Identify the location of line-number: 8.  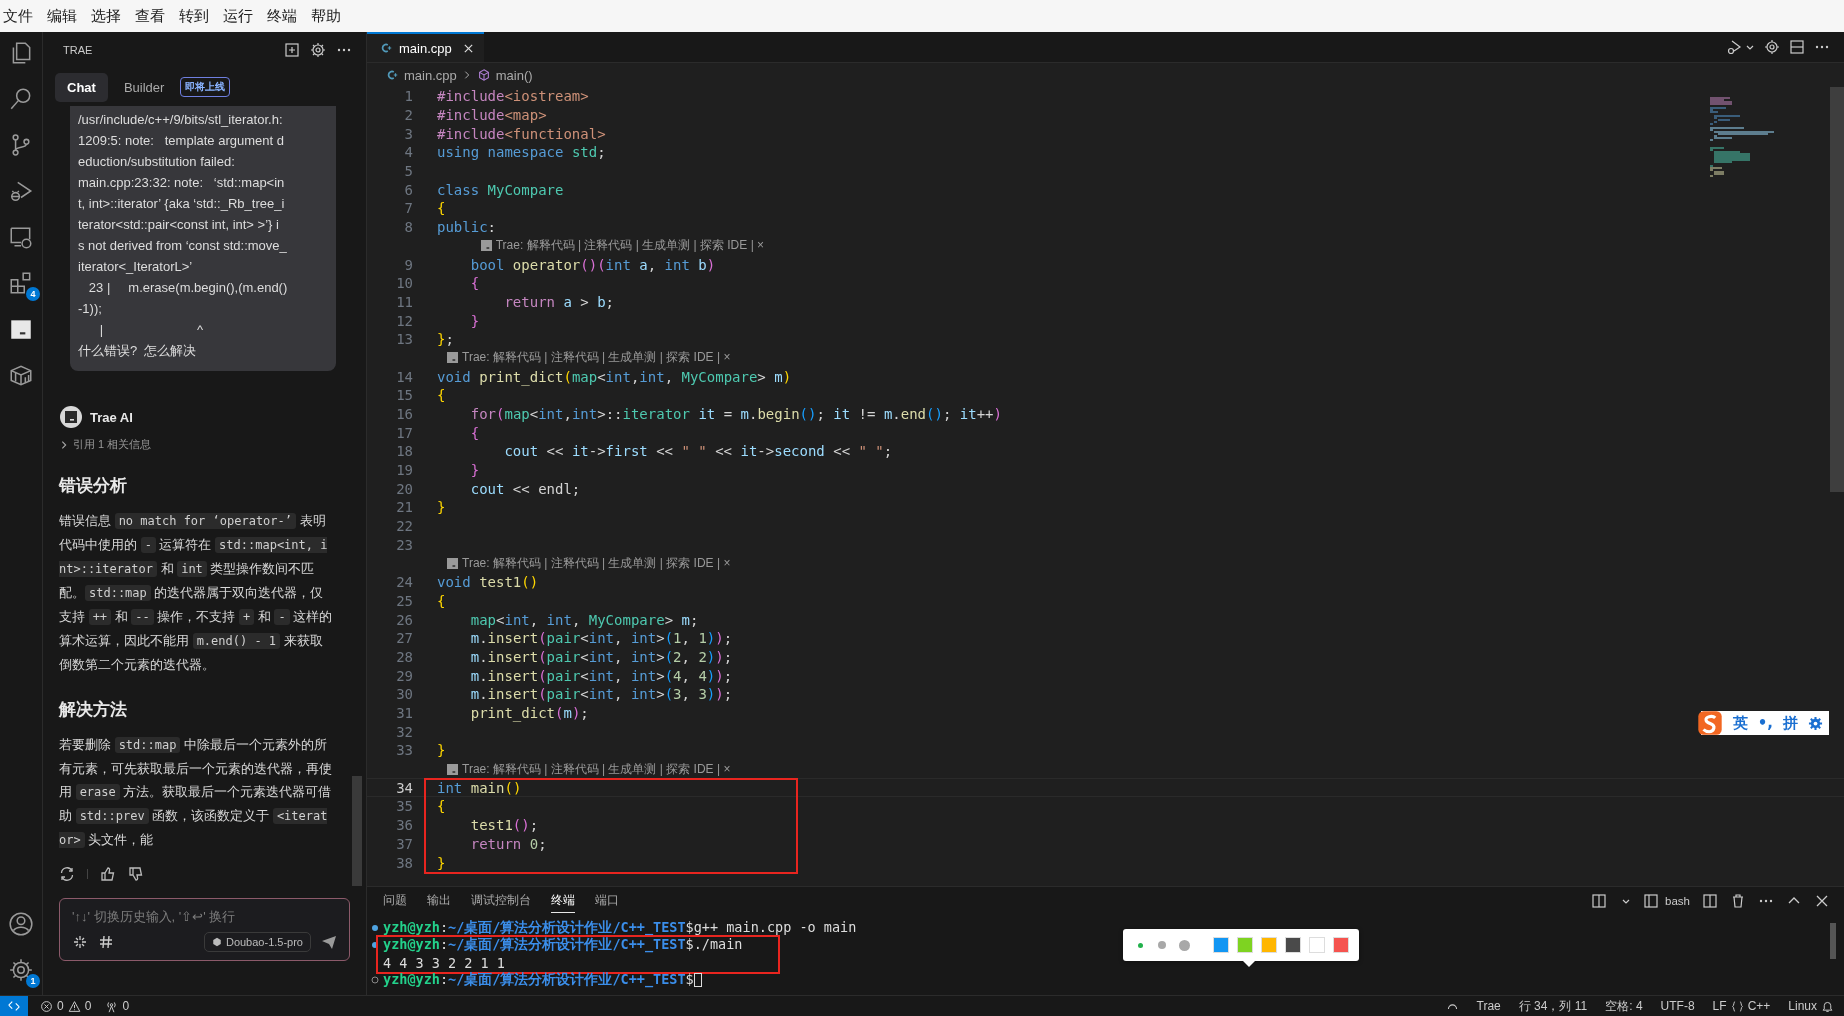
(408, 227).